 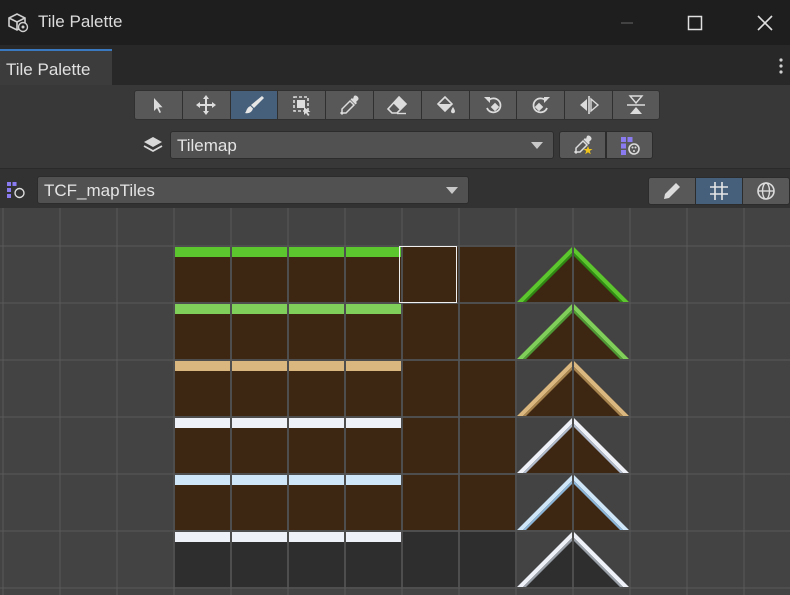 I want to click on grid-toggle-button, so click(x=719, y=191).